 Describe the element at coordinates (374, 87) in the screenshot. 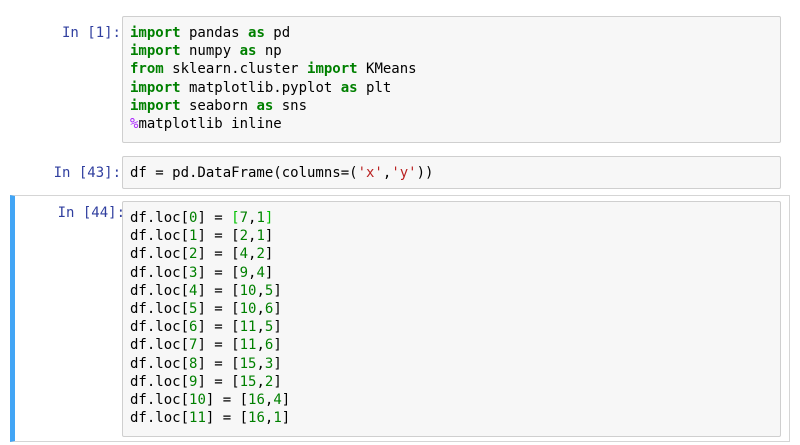

I see `code-token: plt` at that location.